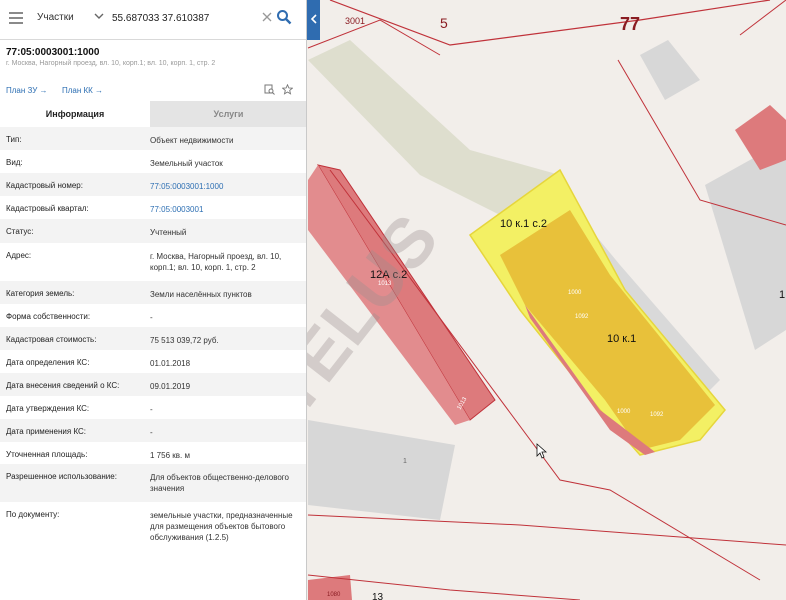  What do you see at coordinates (444, 23) in the screenshot?
I see `map-label-5: 5` at bounding box center [444, 23].